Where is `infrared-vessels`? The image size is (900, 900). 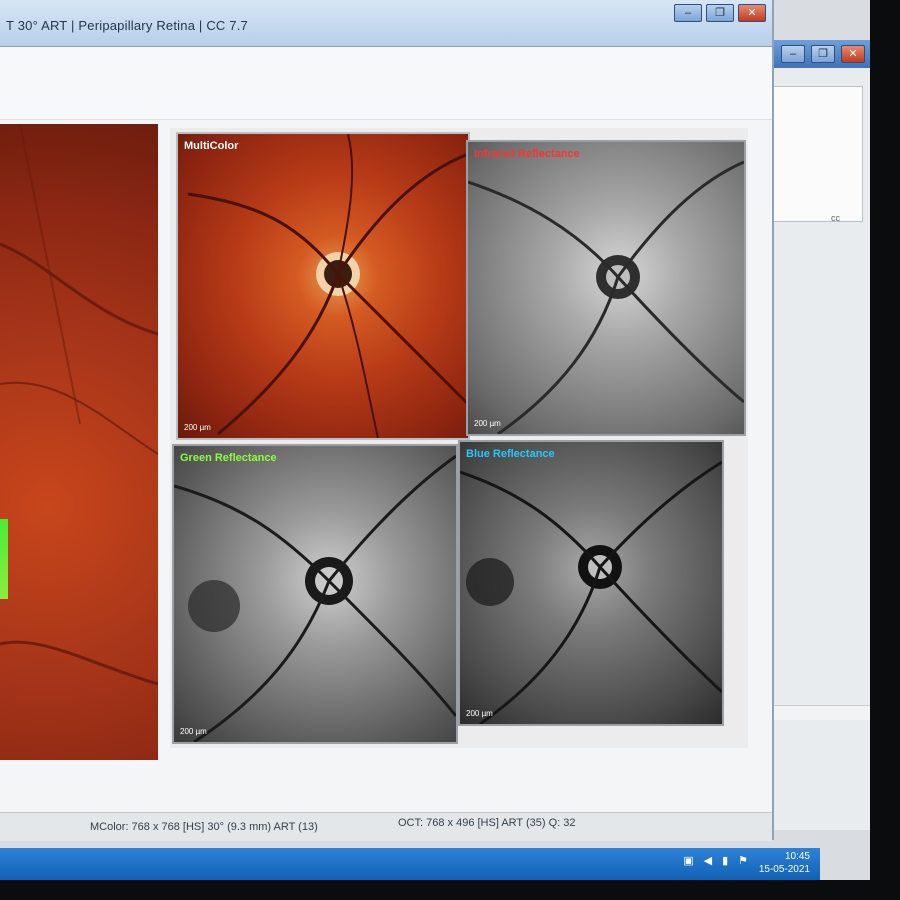
infrared-vessels is located at coordinates (606, 297).